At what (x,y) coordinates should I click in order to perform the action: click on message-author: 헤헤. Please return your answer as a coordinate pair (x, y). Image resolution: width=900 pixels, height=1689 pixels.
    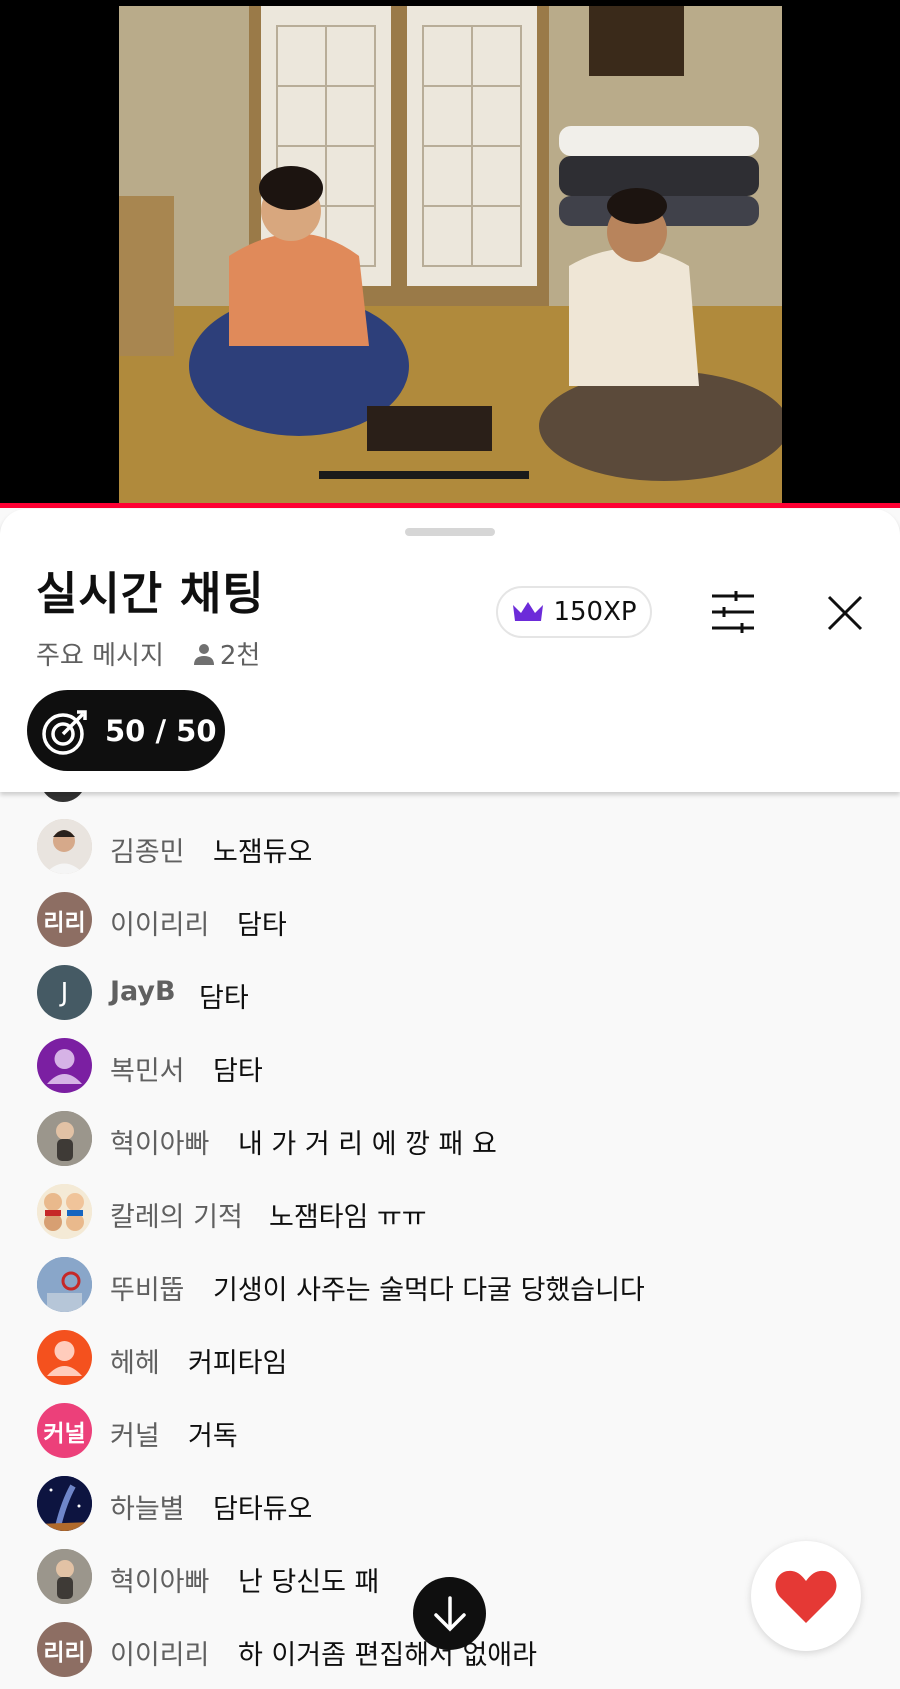
    Looking at the image, I should click on (135, 1360).